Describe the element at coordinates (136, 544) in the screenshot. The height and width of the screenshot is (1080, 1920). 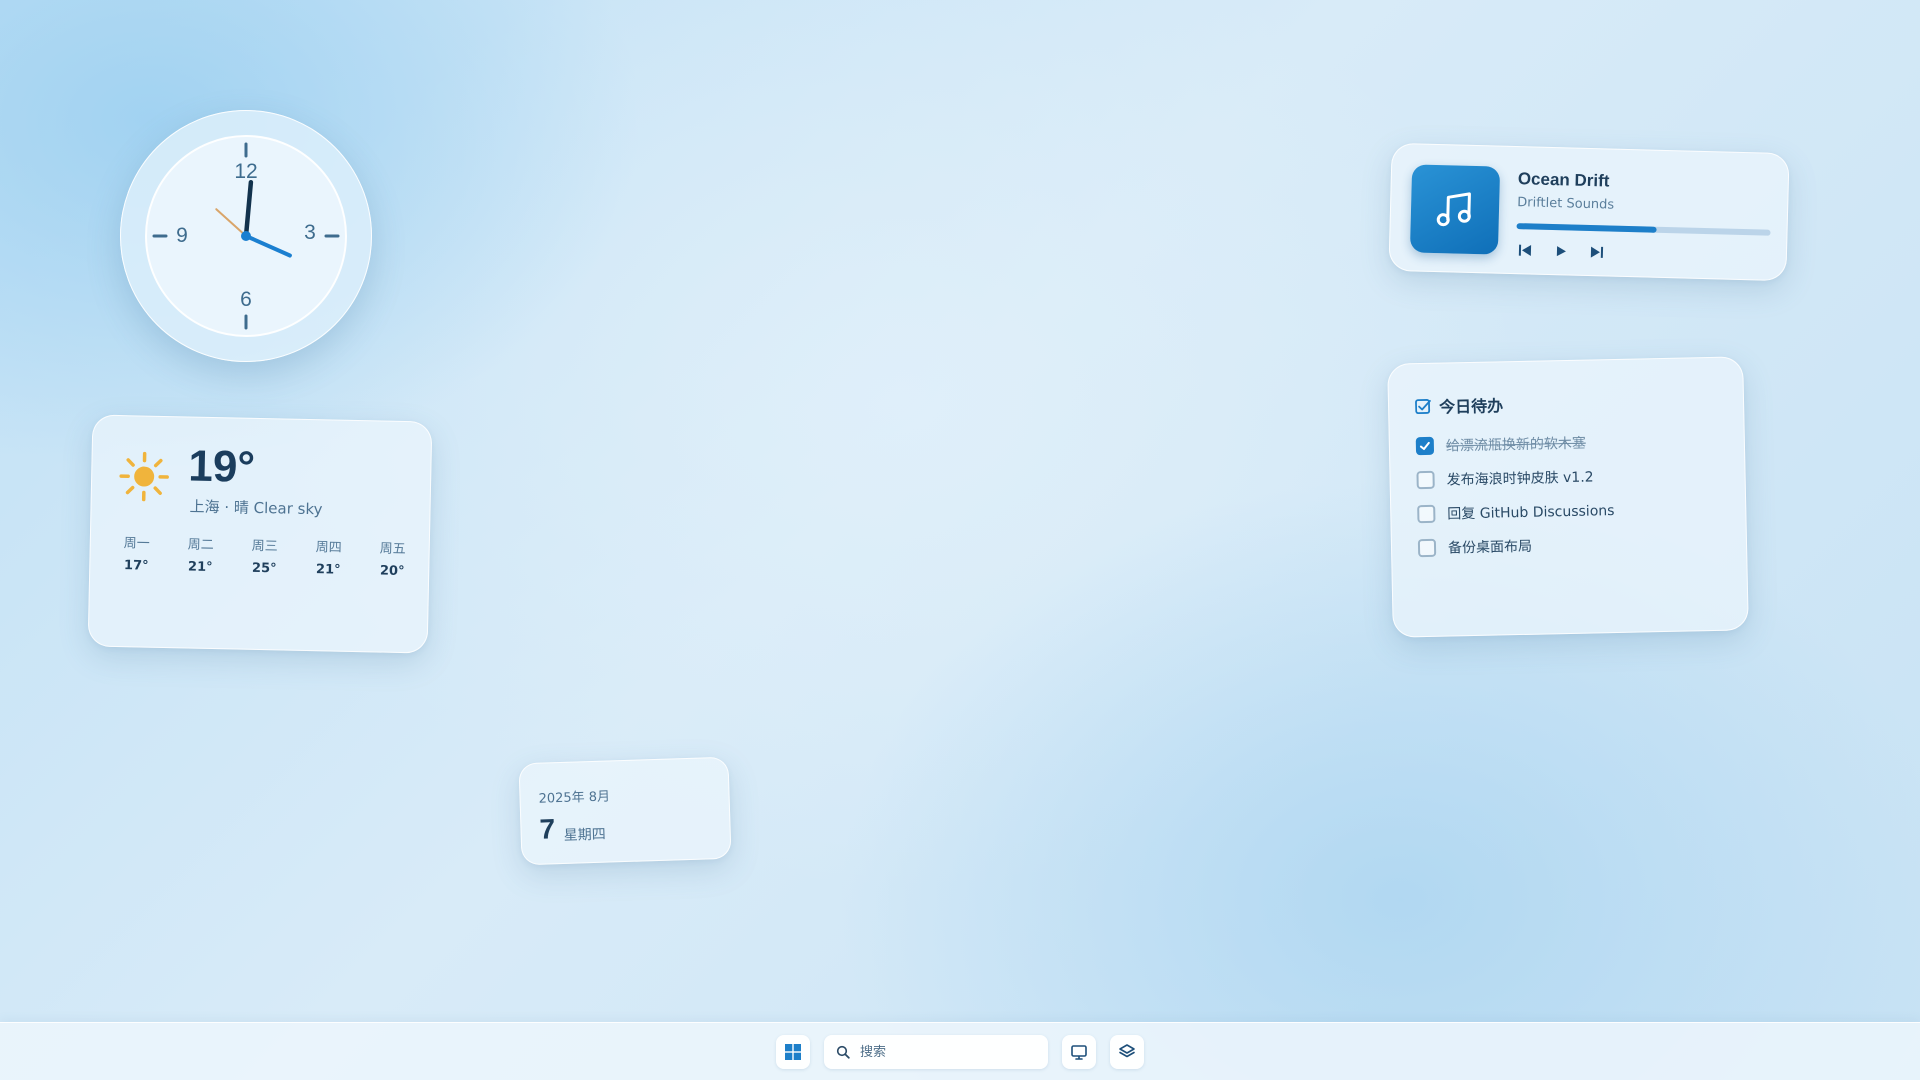
I see `forecast-day-name: 周一` at that location.